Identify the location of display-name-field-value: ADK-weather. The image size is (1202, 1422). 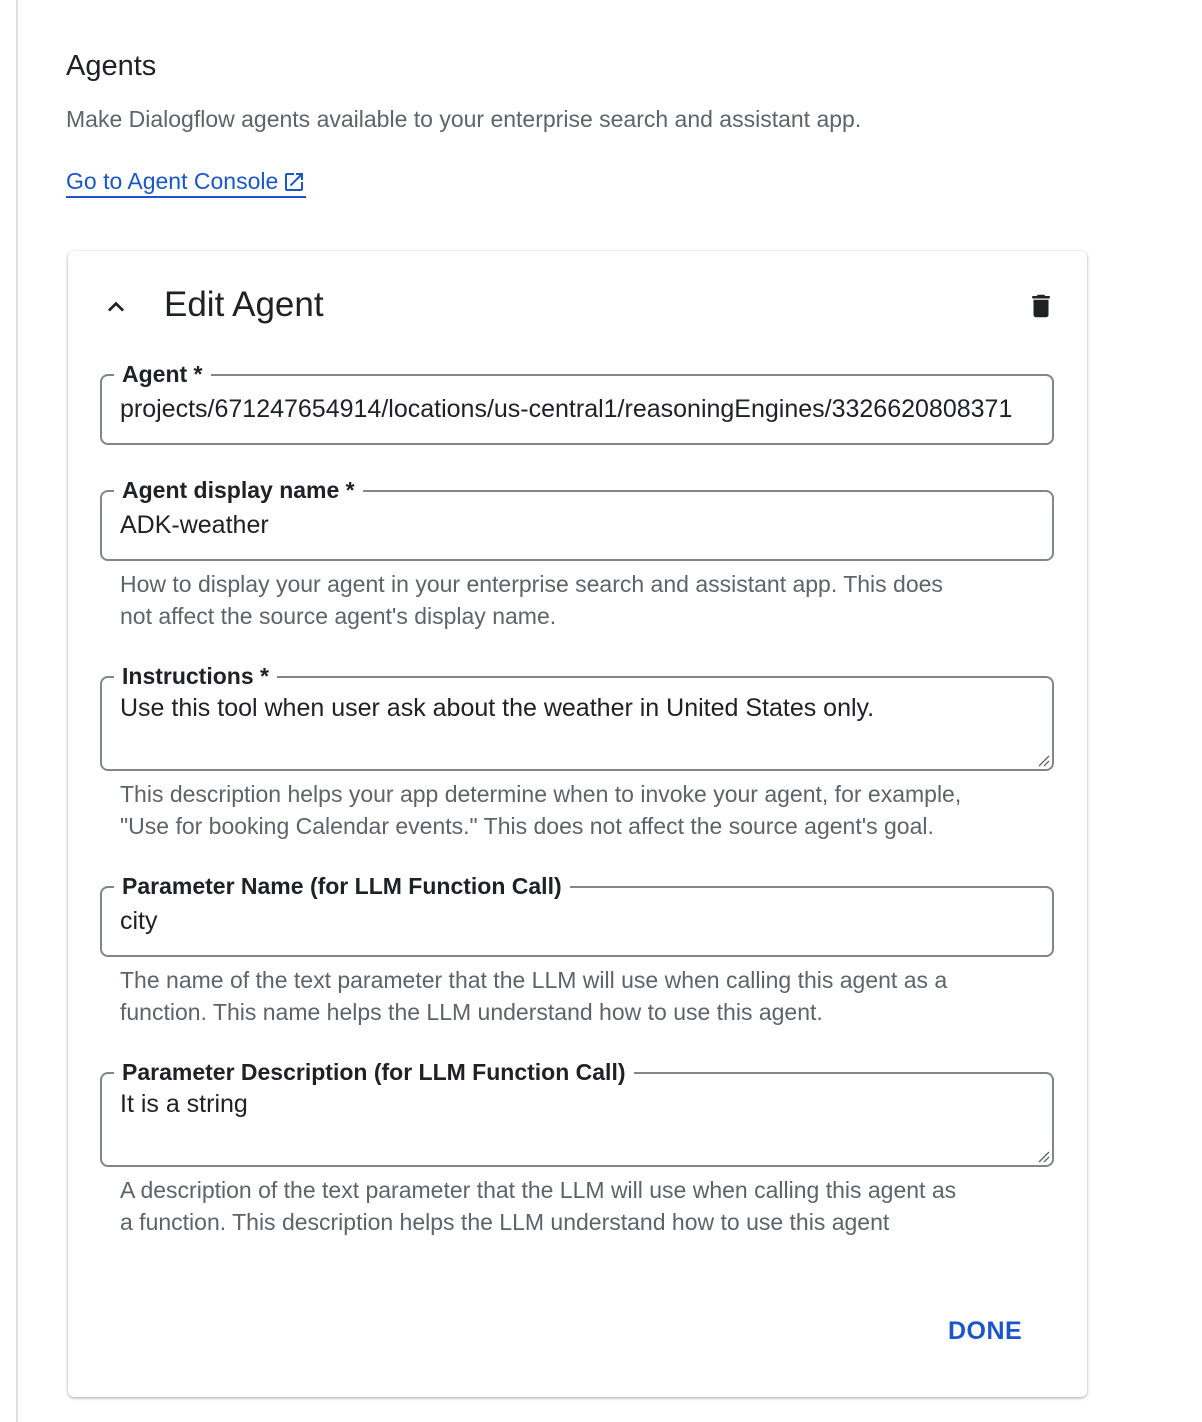
(582, 525).